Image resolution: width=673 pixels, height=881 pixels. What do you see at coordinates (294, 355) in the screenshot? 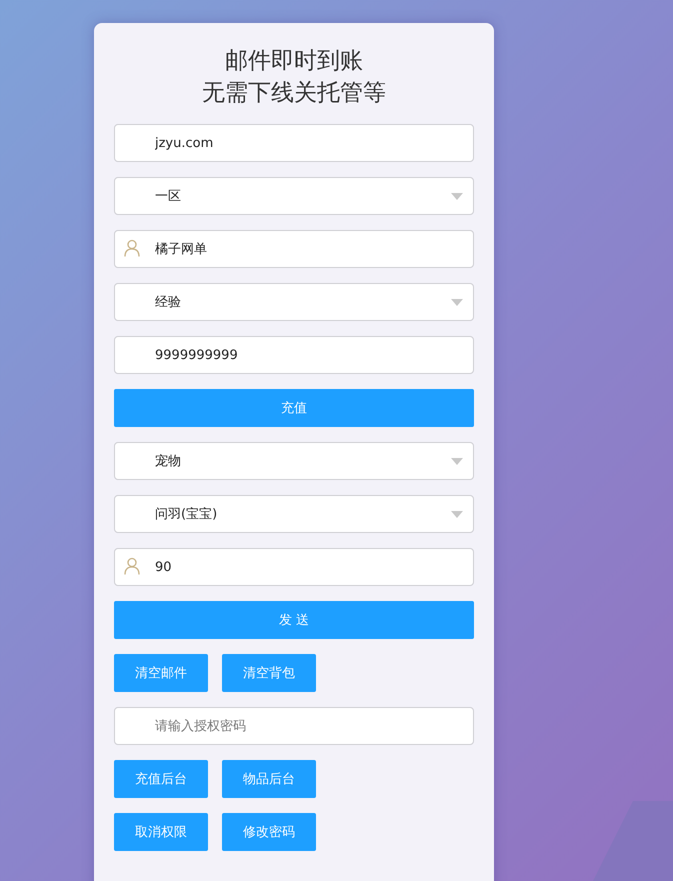
I see `input-field: 9999999999` at bounding box center [294, 355].